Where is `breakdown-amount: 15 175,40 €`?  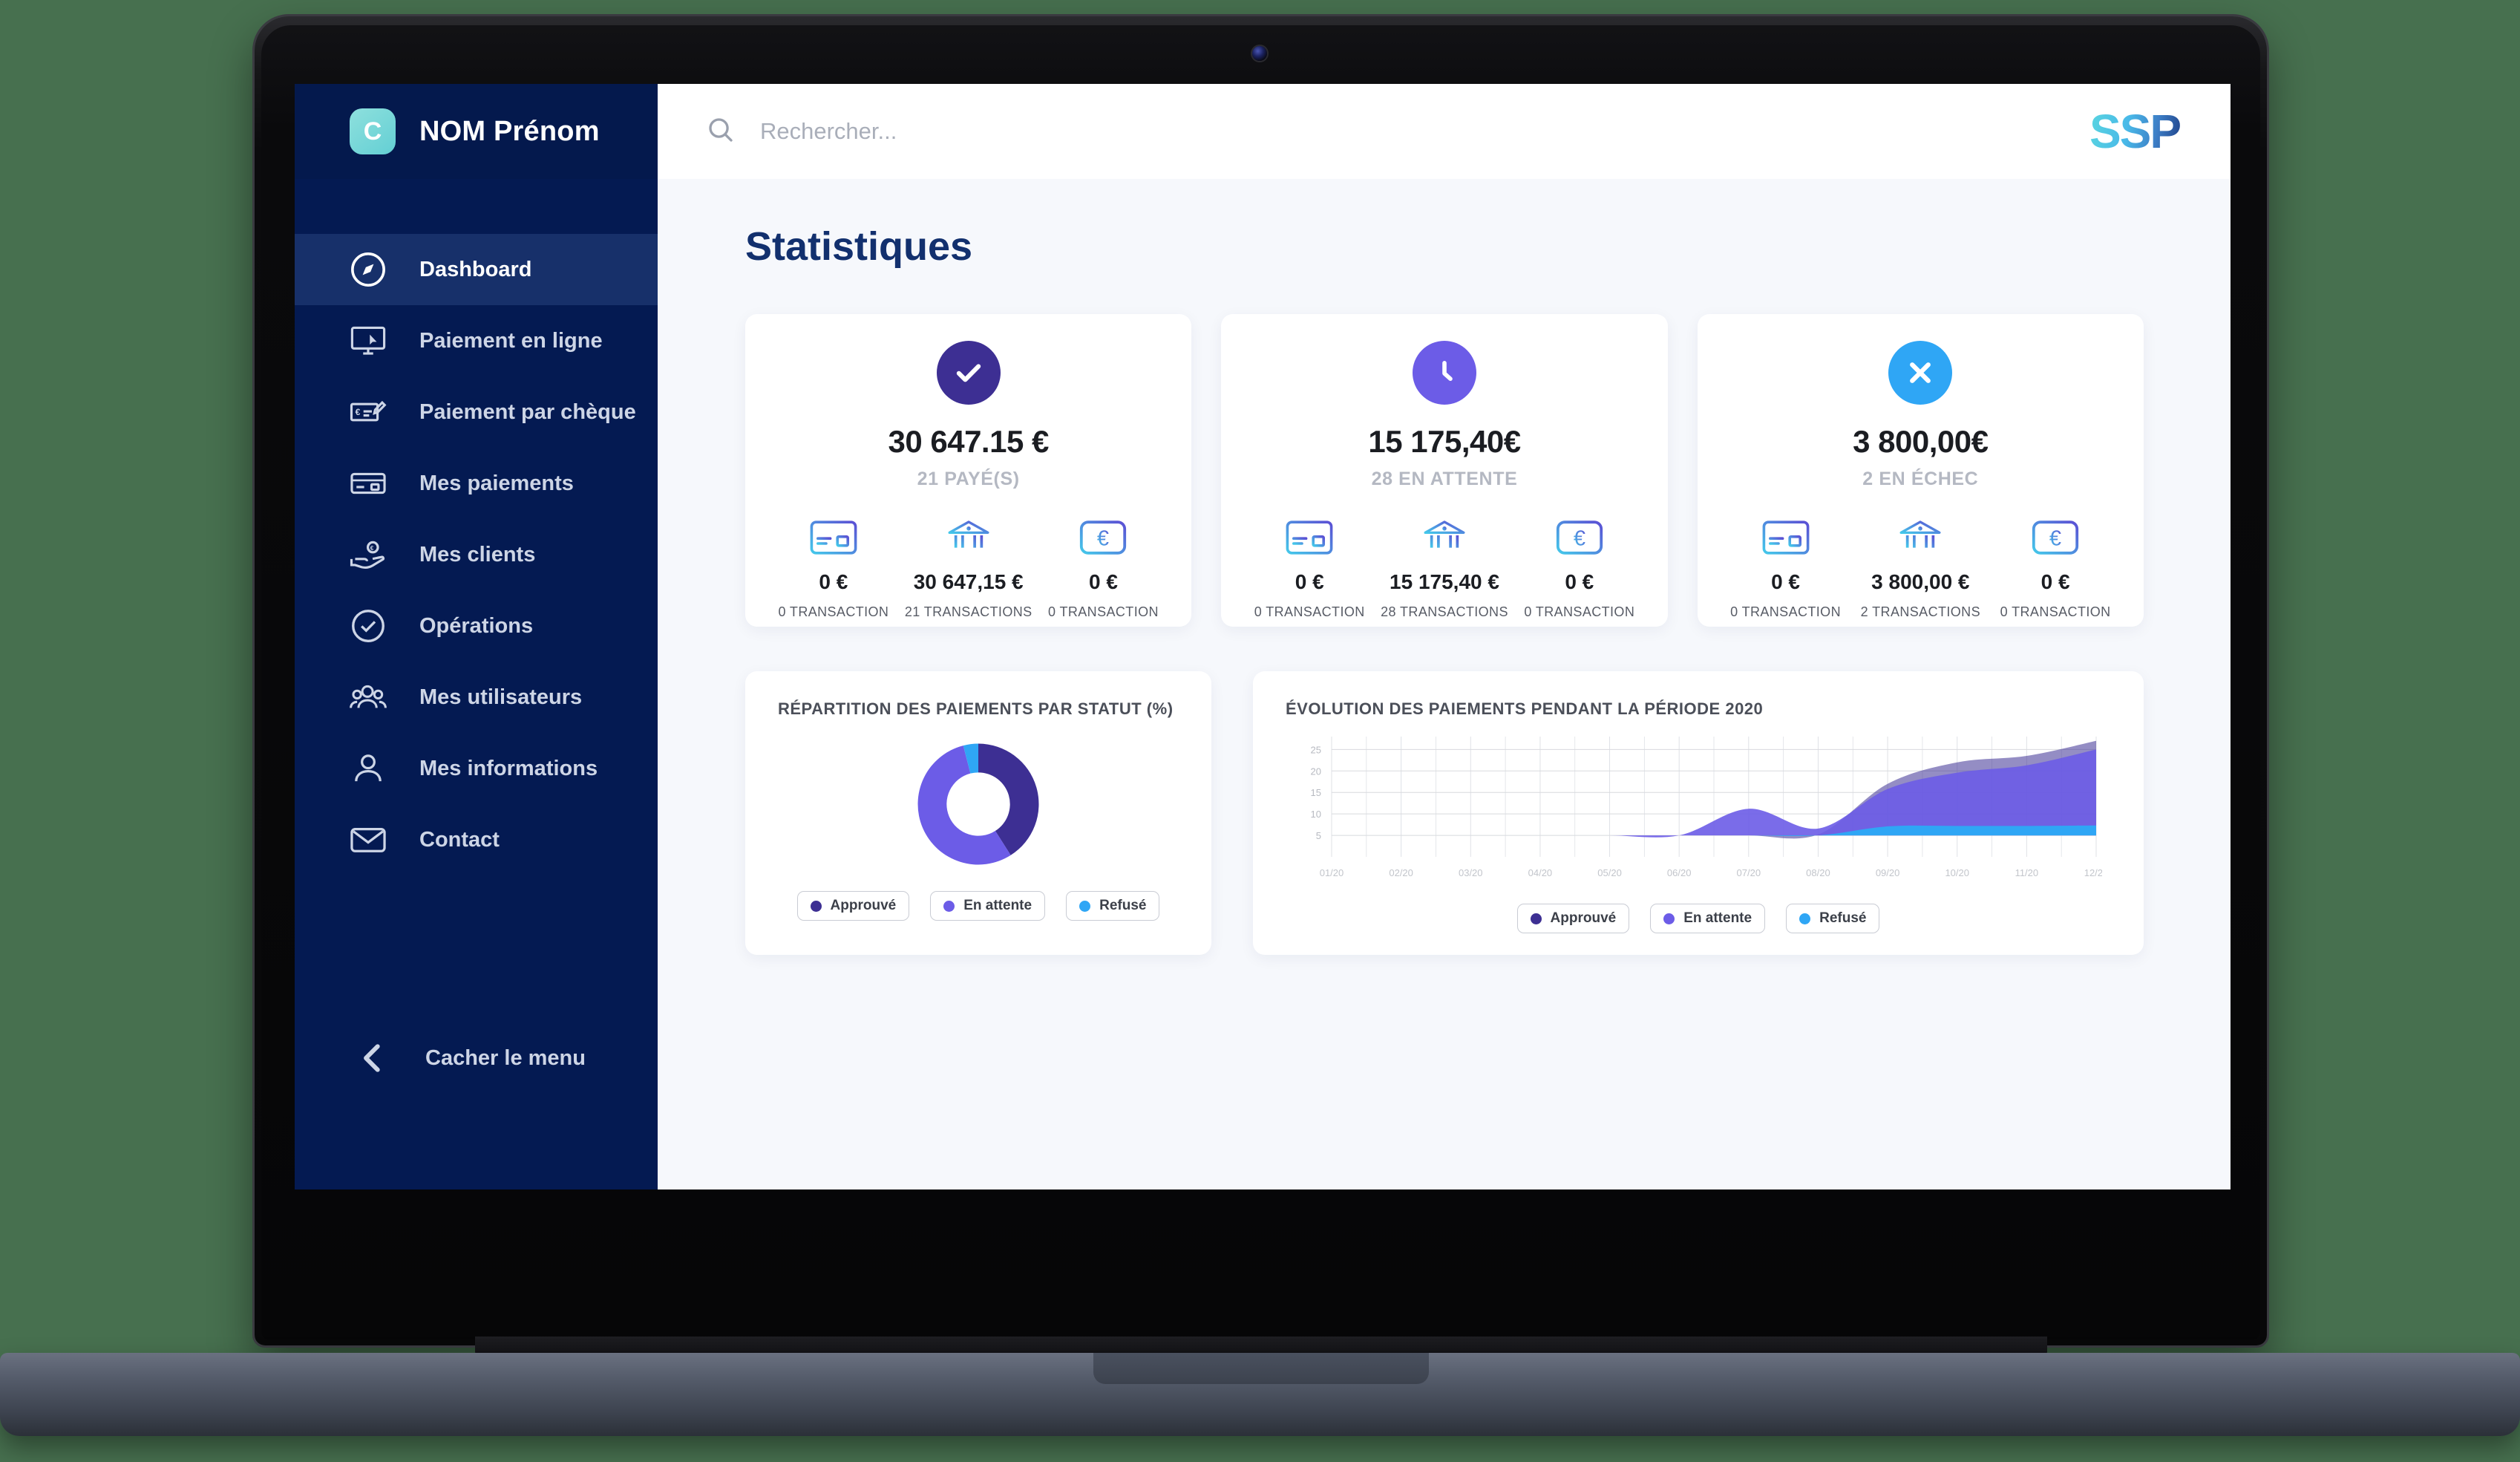
breakdown-amount: 15 175,40 € is located at coordinates (1445, 581).